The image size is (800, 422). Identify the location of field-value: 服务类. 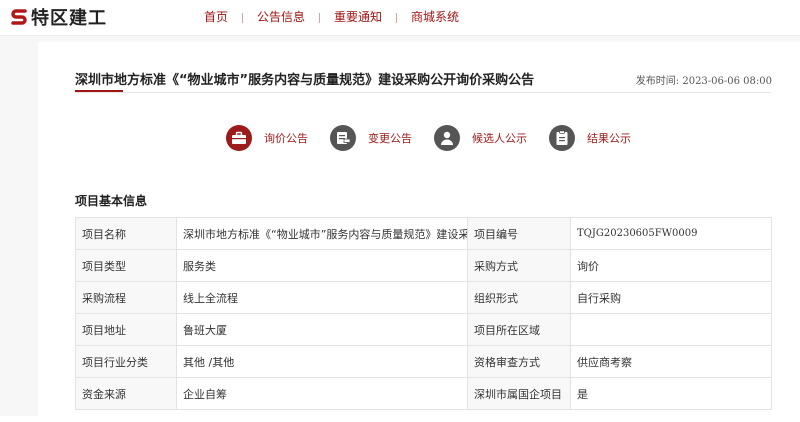
(322, 265).